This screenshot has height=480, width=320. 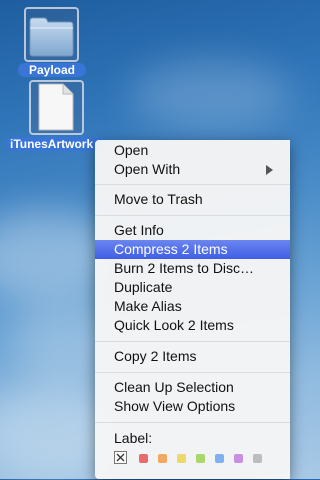 What do you see at coordinates (192, 287) in the screenshot?
I see `menu-item-duplicate: Duplicate` at bounding box center [192, 287].